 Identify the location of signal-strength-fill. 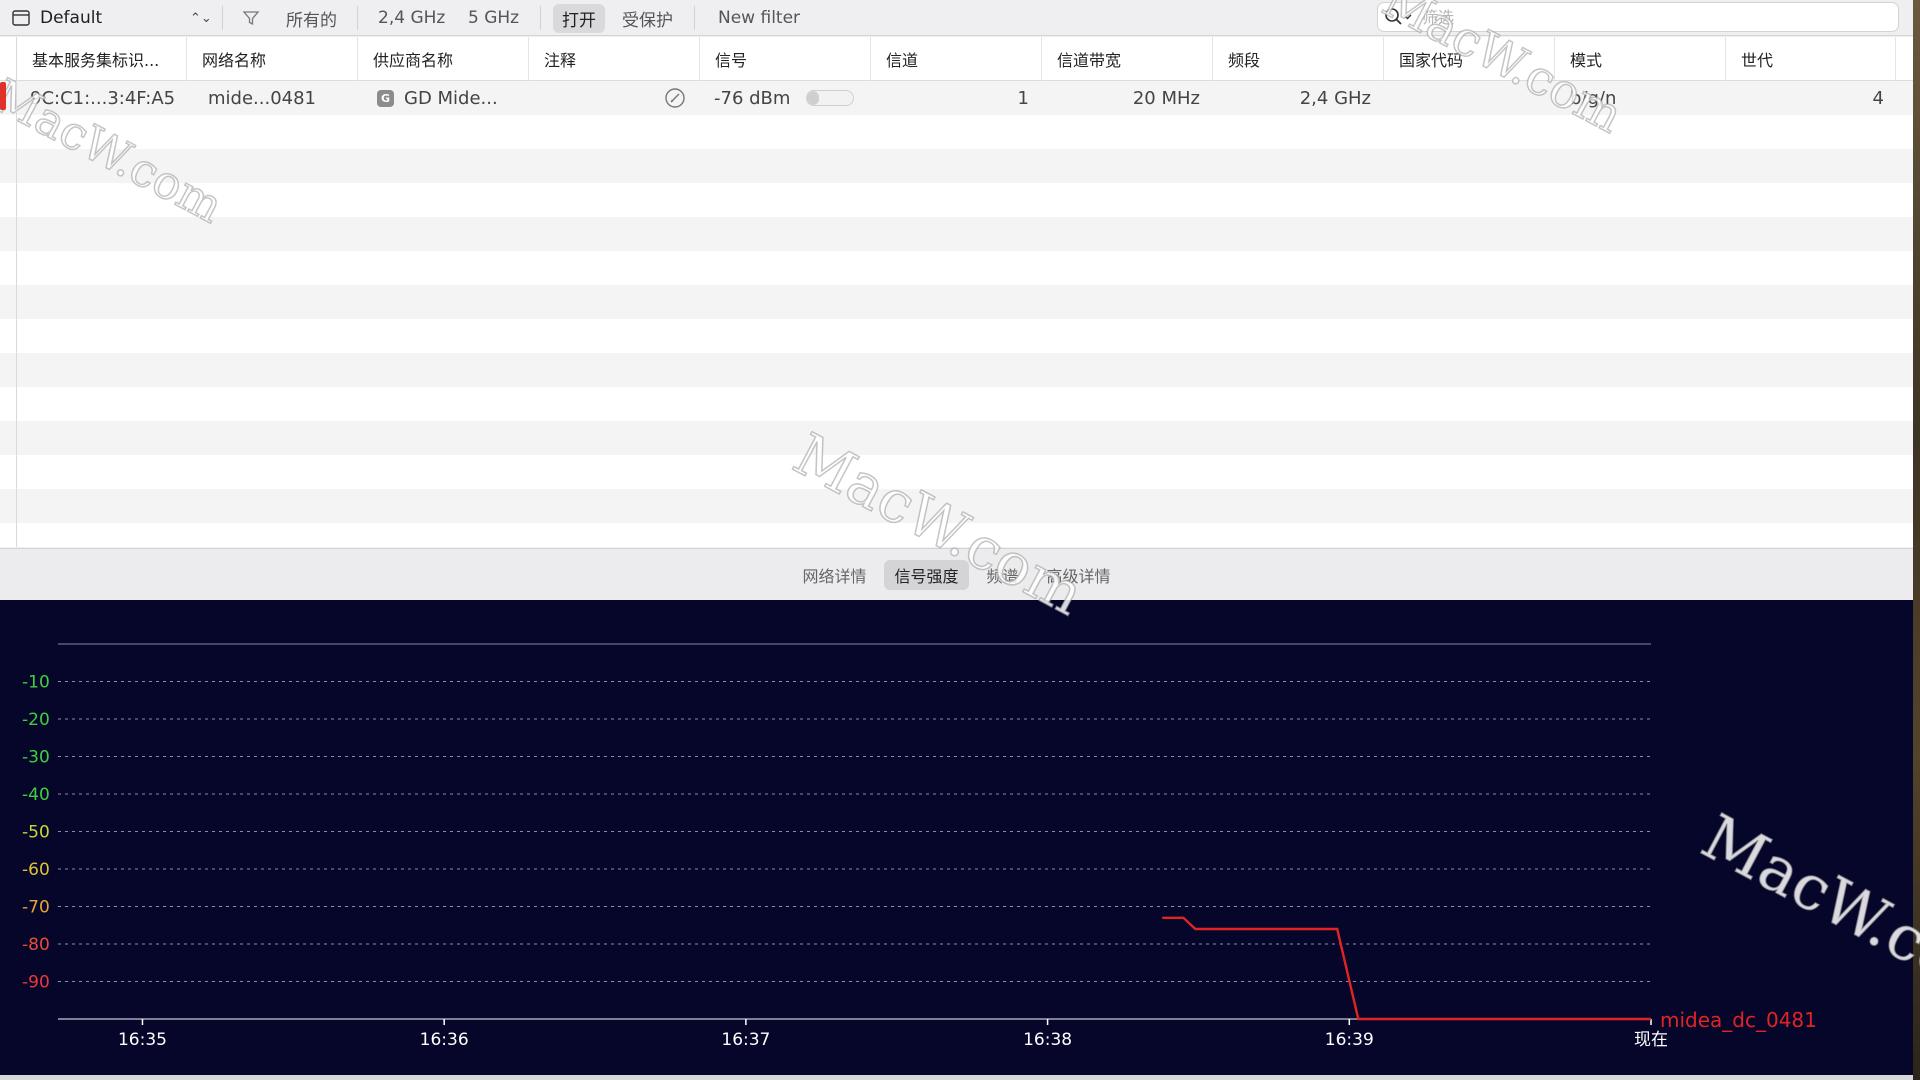
(813, 98).